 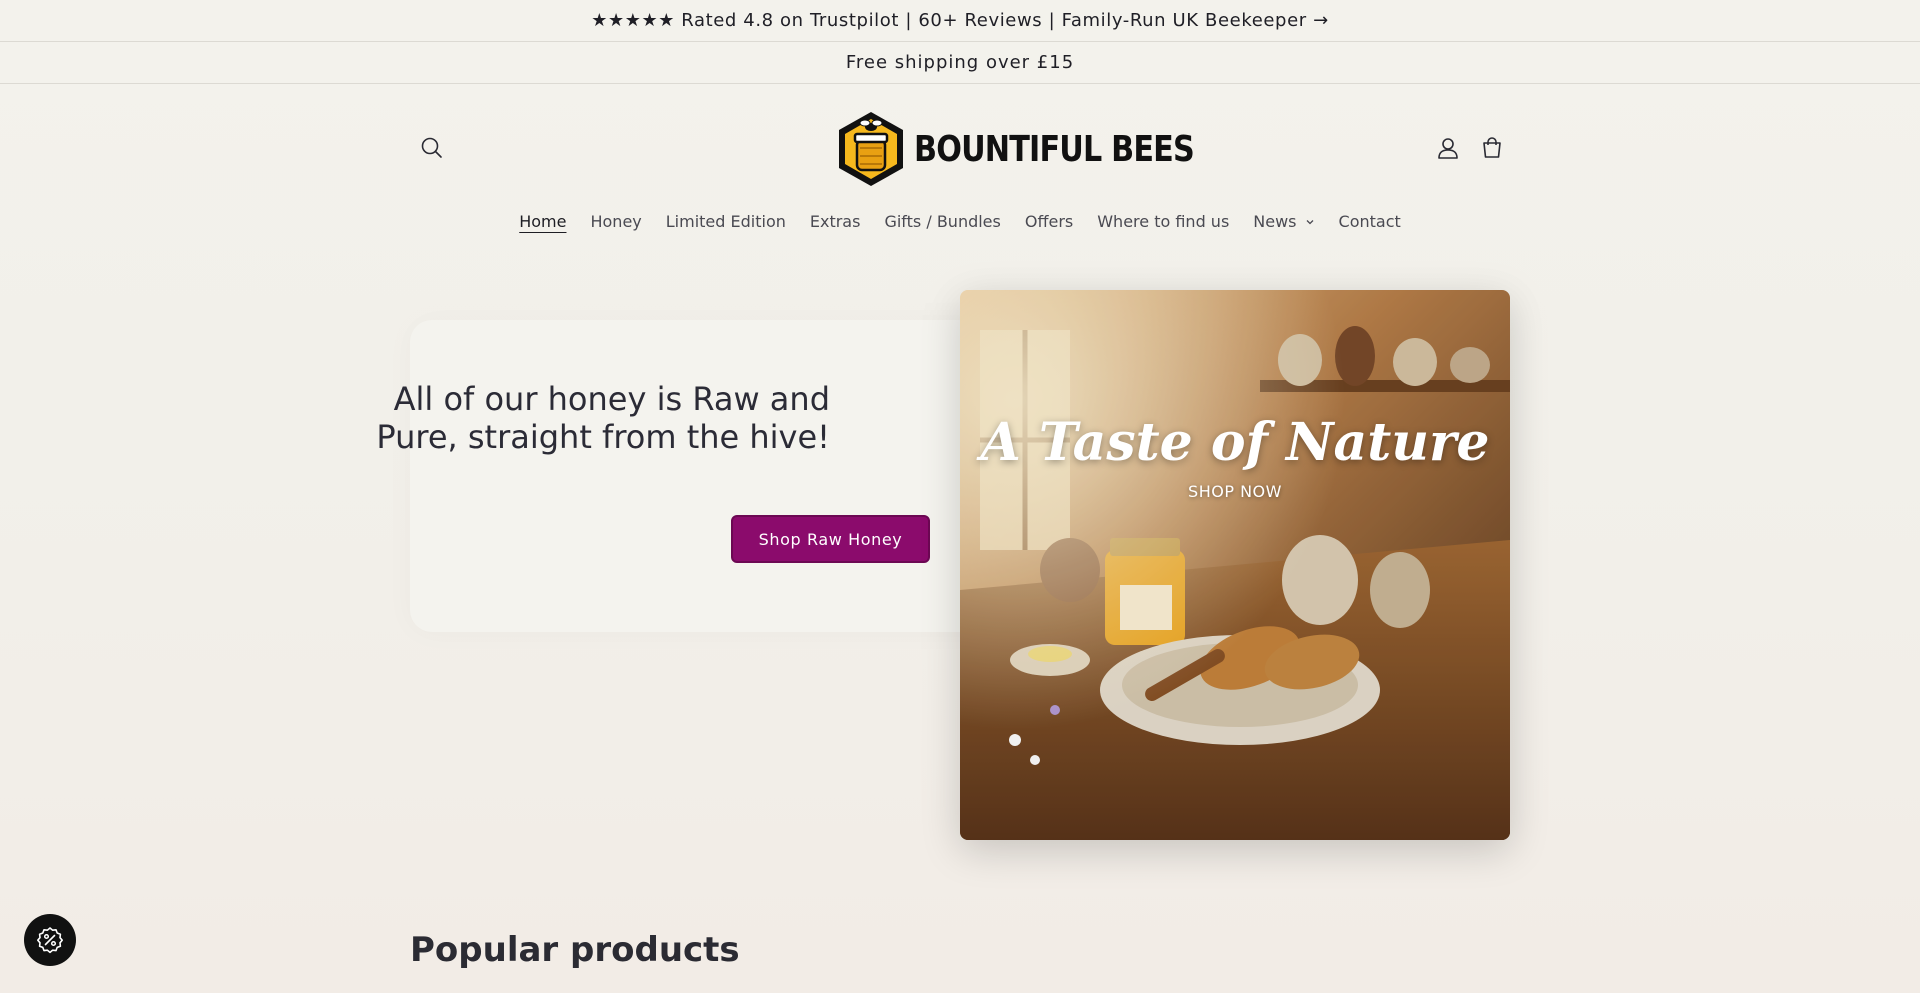 I want to click on nav-item-label: Gifts / Bundles, so click(x=942, y=221).